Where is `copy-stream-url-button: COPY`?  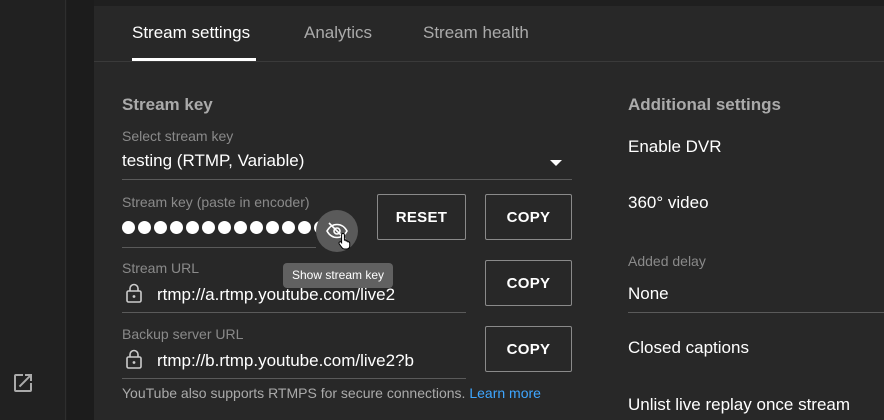 copy-stream-url-button: COPY is located at coordinates (528, 283).